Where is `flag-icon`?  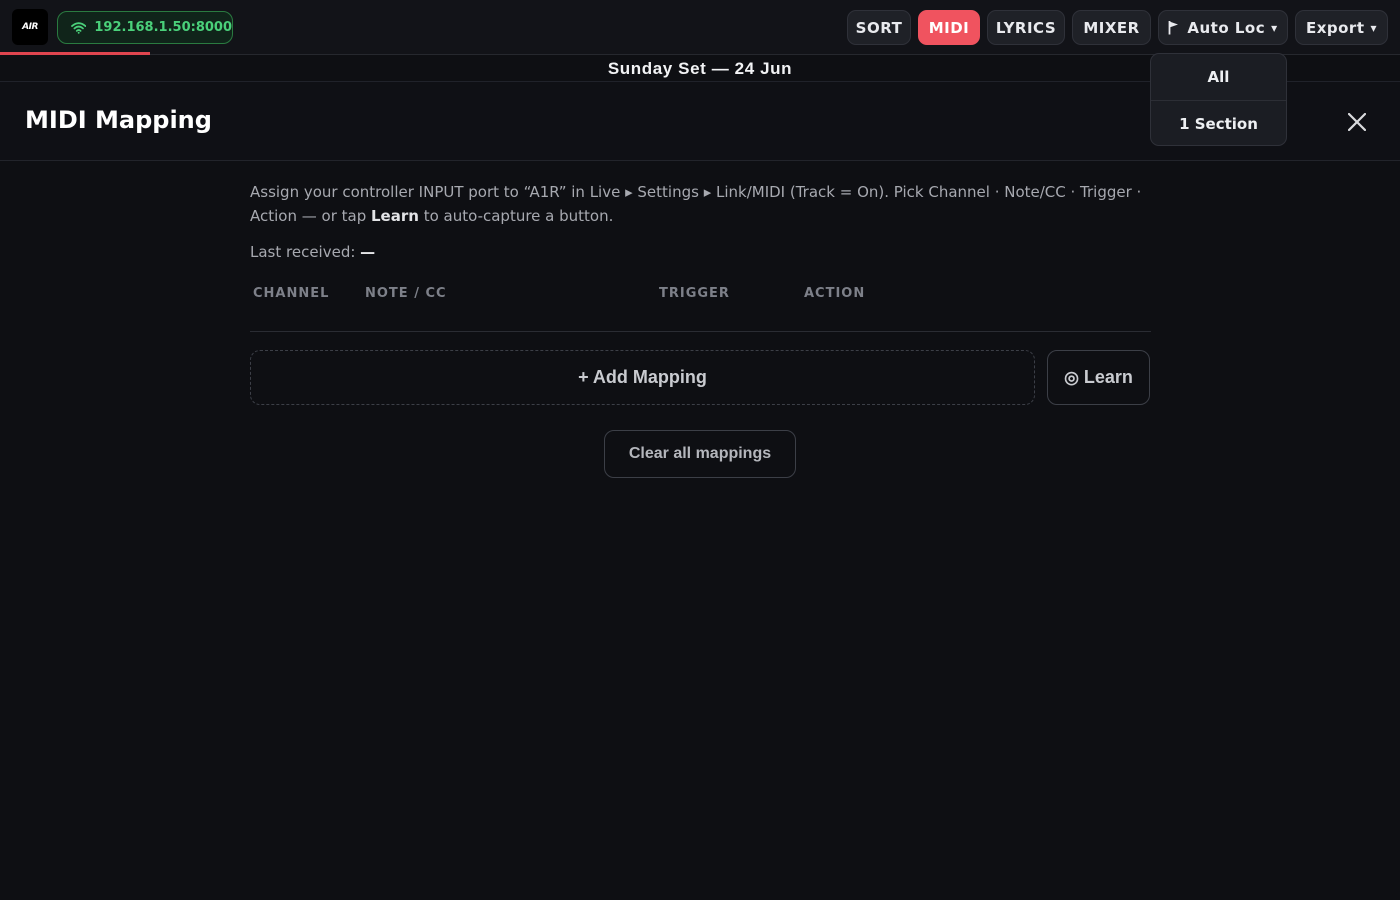
flag-icon is located at coordinates (1173, 28).